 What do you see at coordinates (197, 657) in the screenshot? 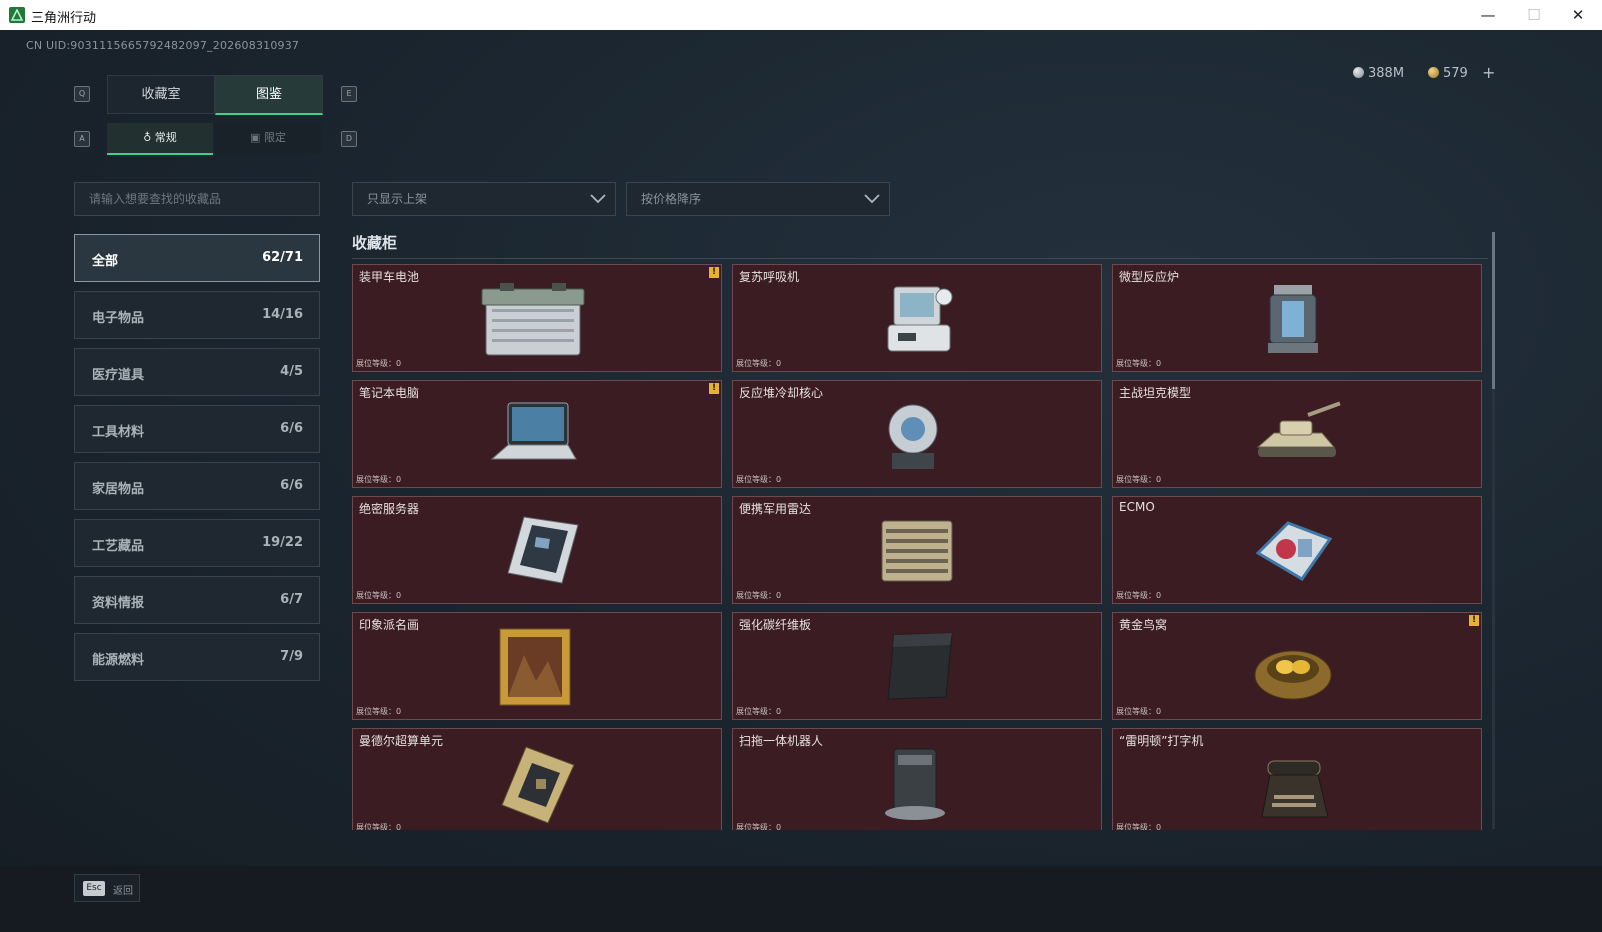
I see `category-energy: 能源燃料 7/9` at bounding box center [197, 657].